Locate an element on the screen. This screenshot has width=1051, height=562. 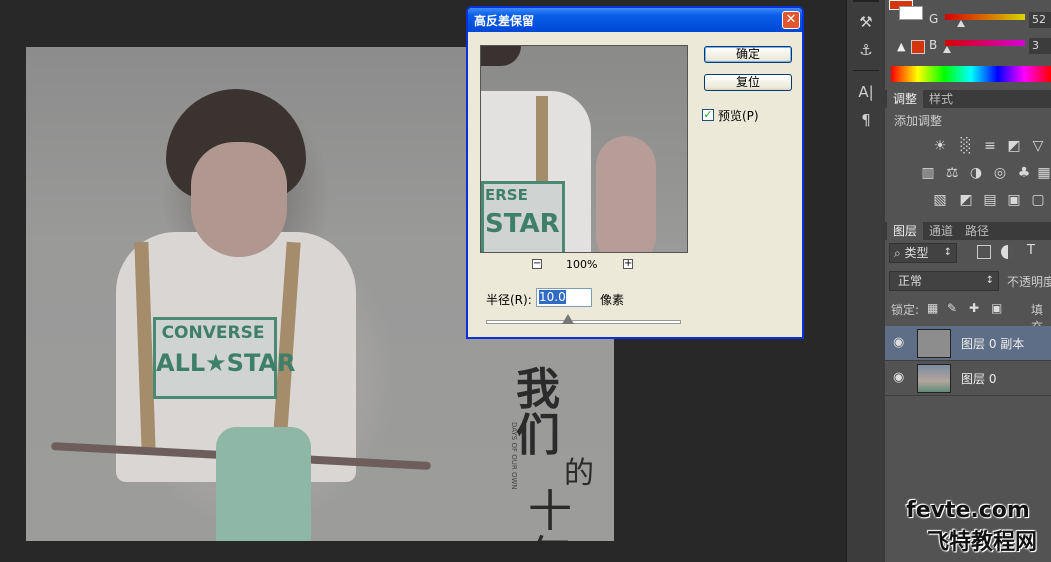
invert-icon: ▧ is located at coordinates (940, 200).